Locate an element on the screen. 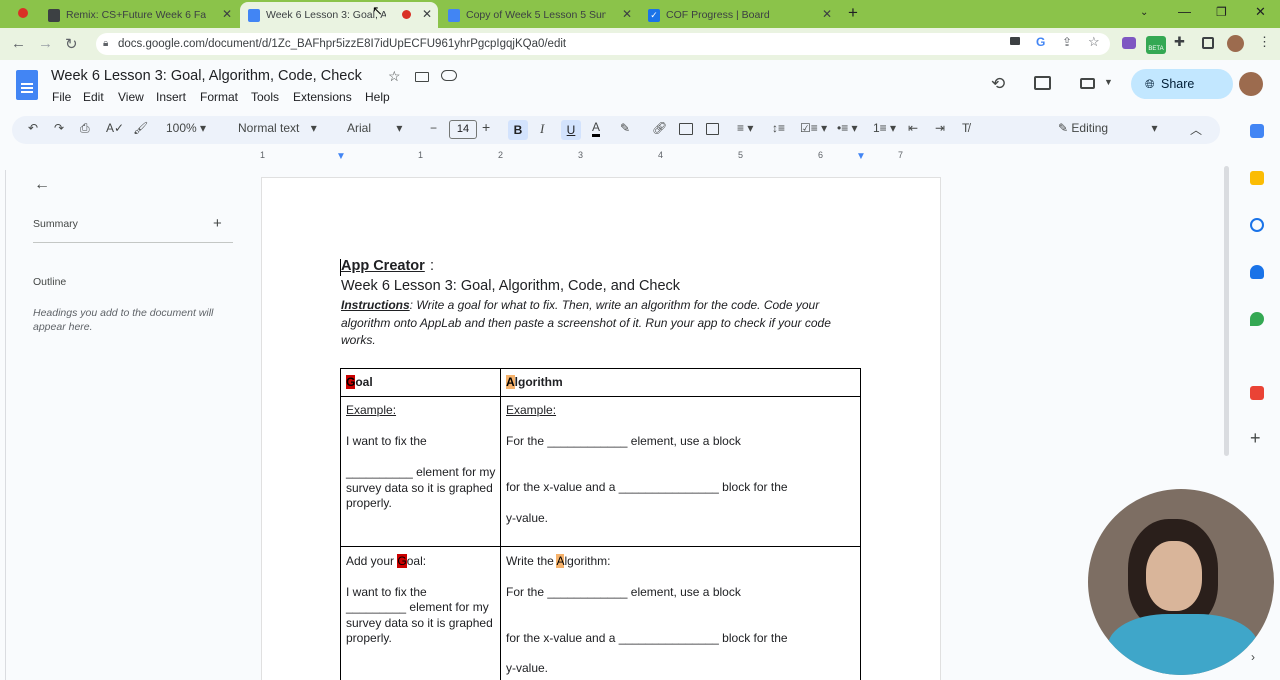 The height and width of the screenshot is (680, 1280). numbered-list-icon: 1≡ ▾ is located at coordinates (884, 128).